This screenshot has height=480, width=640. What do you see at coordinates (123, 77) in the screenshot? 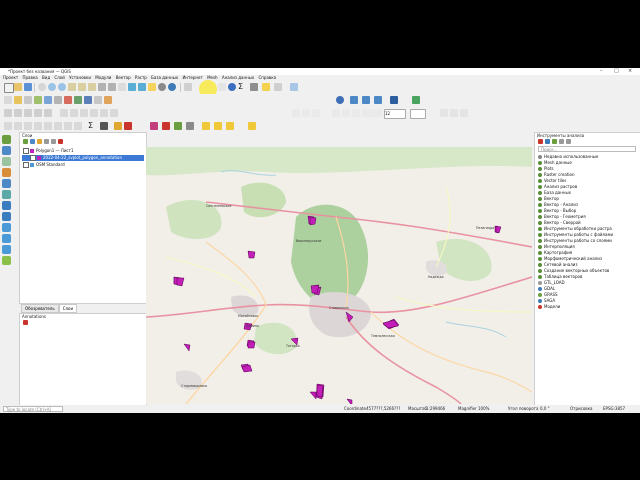
I see `menu-vector: Вектор` at bounding box center [123, 77].